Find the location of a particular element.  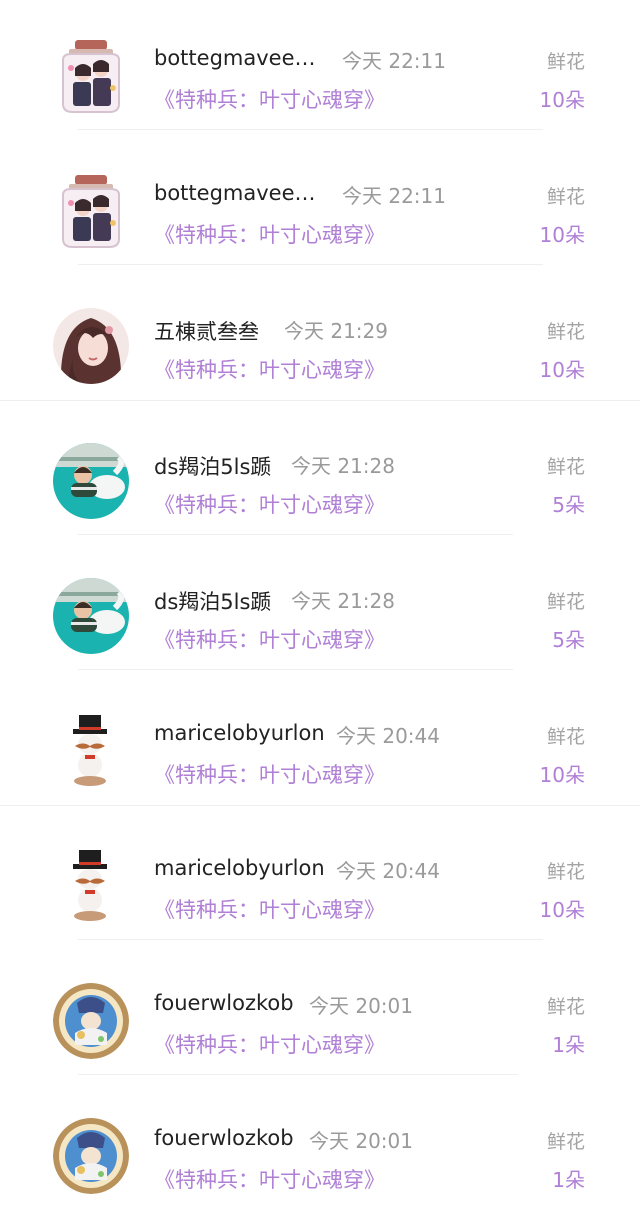

gift-time: 今天 21:29 is located at coordinates (336, 331).